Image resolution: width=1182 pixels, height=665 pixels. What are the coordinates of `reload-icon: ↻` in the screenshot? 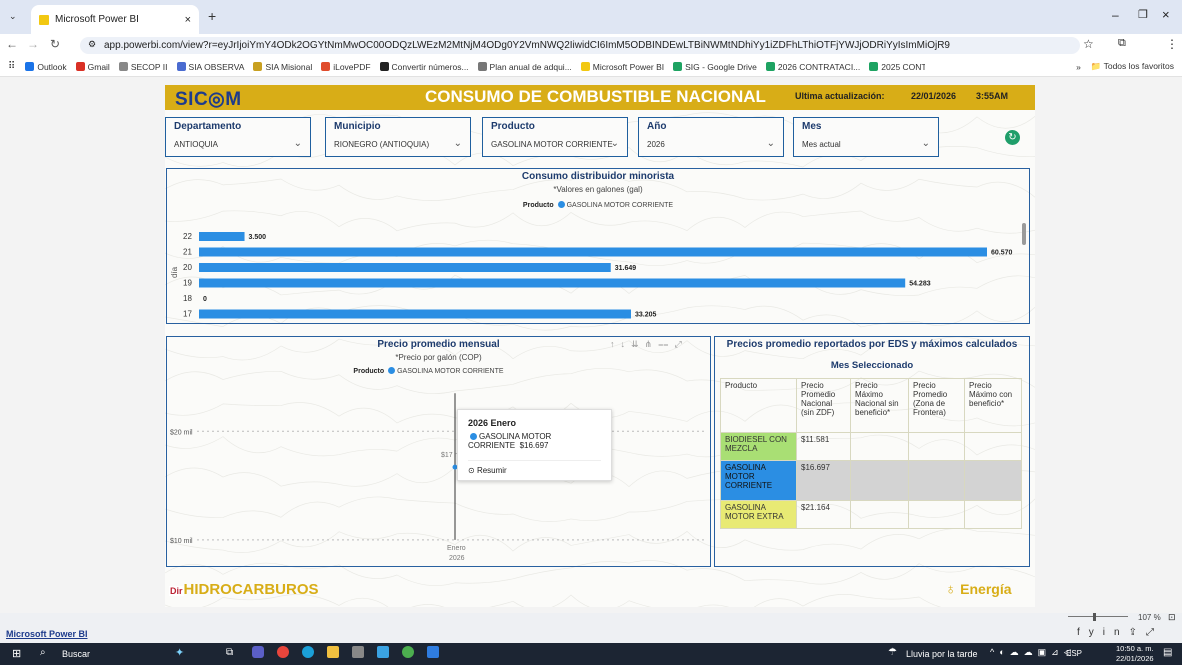 It's located at (55, 44).